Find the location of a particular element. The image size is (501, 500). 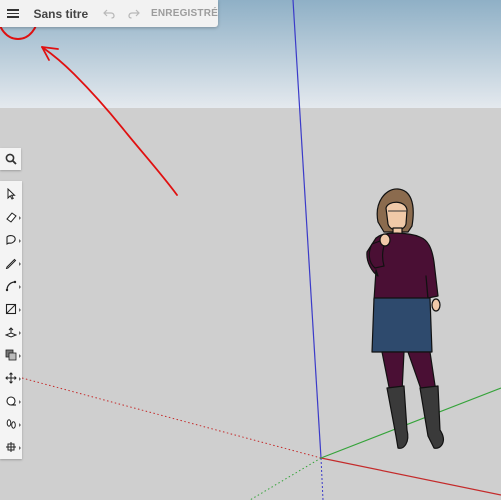

undo-icon is located at coordinates (108, 14).